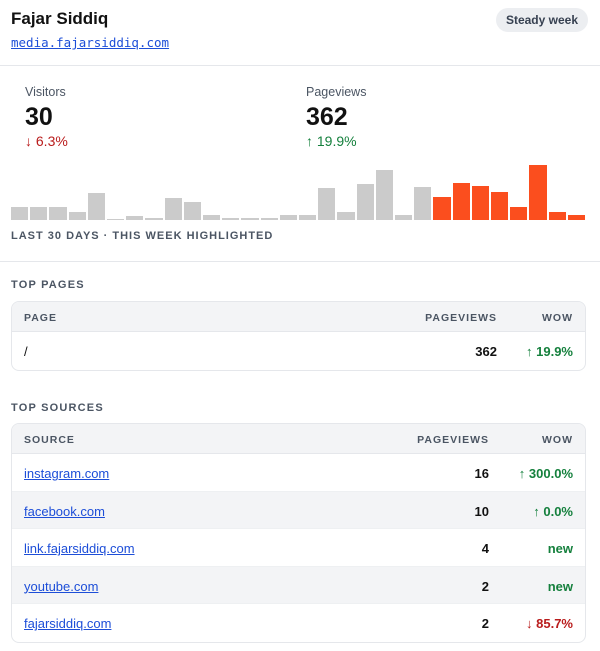  What do you see at coordinates (299, 184) in the screenshot?
I see `daily-visits-bar-chart` at bounding box center [299, 184].